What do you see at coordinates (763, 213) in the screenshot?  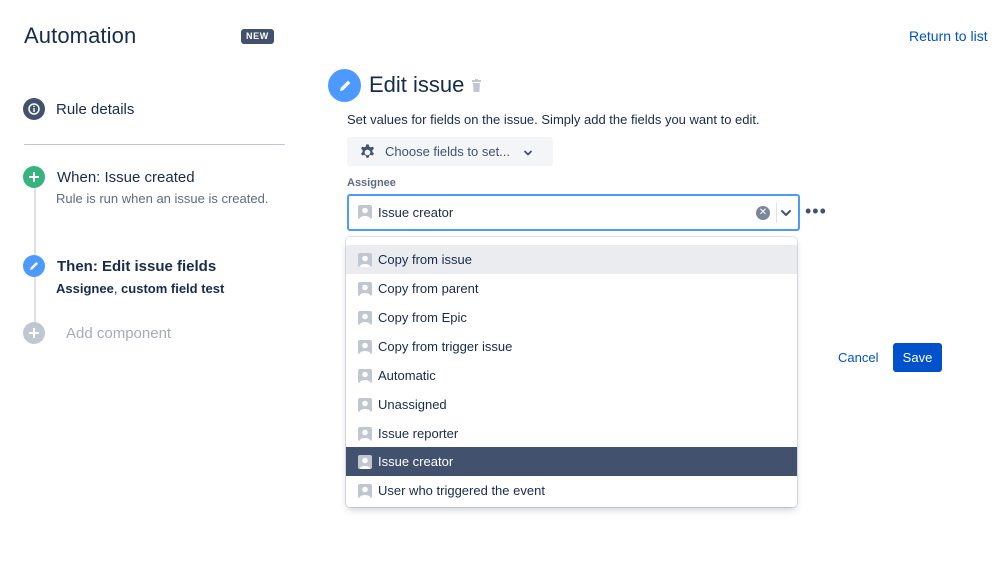 I see `clear-icon: ✕` at bounding box center [763, 213].